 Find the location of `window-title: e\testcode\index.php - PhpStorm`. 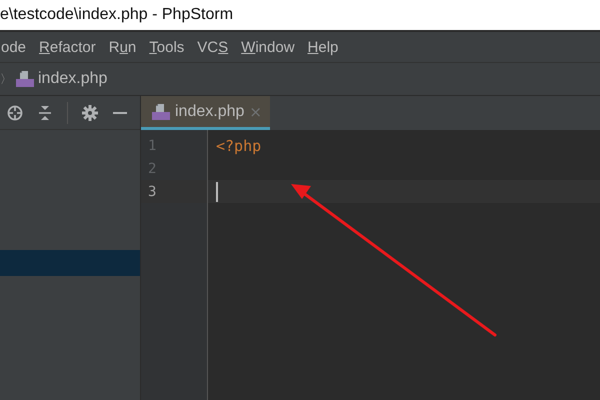

window-title: e\testcode\index.php - PhpStorm is located at coordinates (117, 15).